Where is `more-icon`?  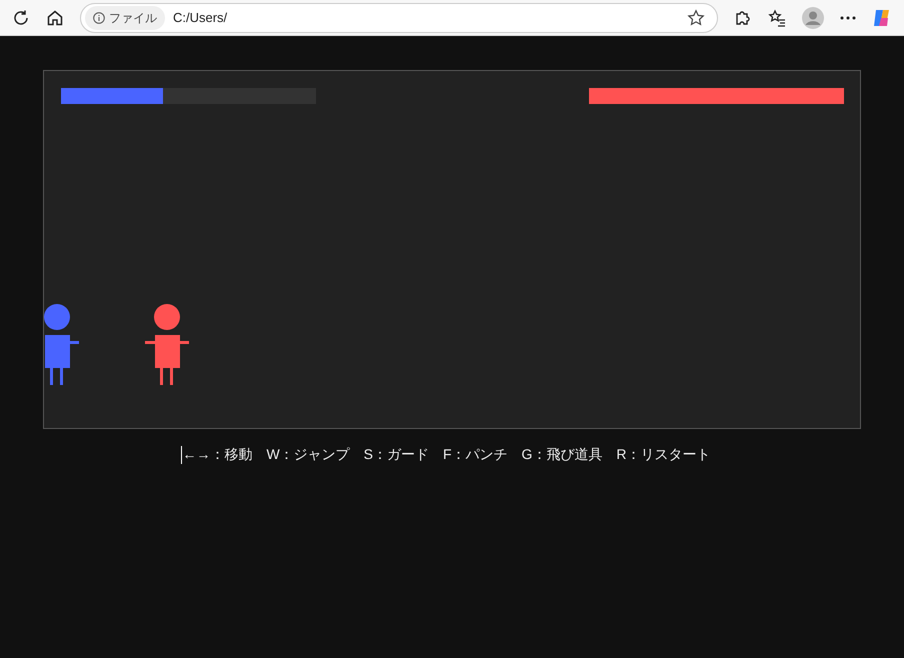 more-icon is located at coordinates (848, 18).